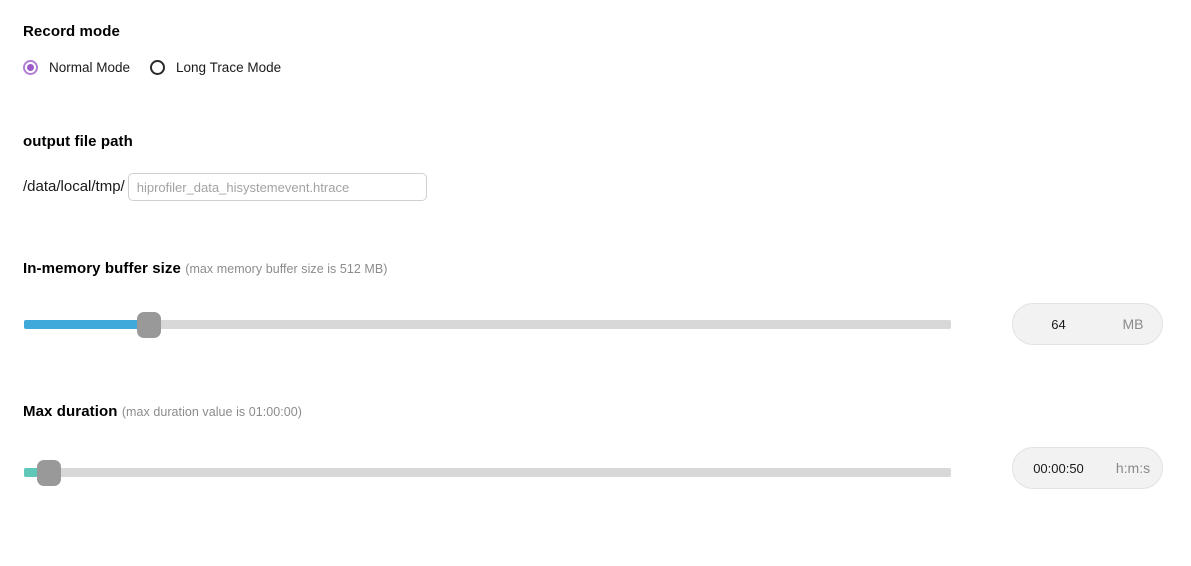  What do you see at coordinates (86, 324) in the screenshot?
I see `buffer-size-slider-fill` at bounding box center [86, 324].